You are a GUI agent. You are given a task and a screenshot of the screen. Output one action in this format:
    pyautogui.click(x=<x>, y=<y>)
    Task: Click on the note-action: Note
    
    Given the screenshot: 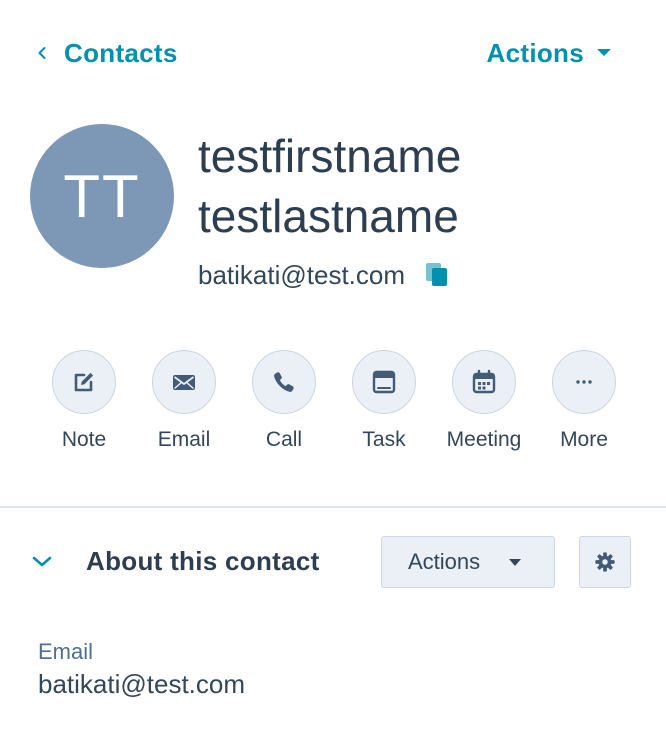 What is the action you would take?
    pyautogui.click(x=84, y=405)
    